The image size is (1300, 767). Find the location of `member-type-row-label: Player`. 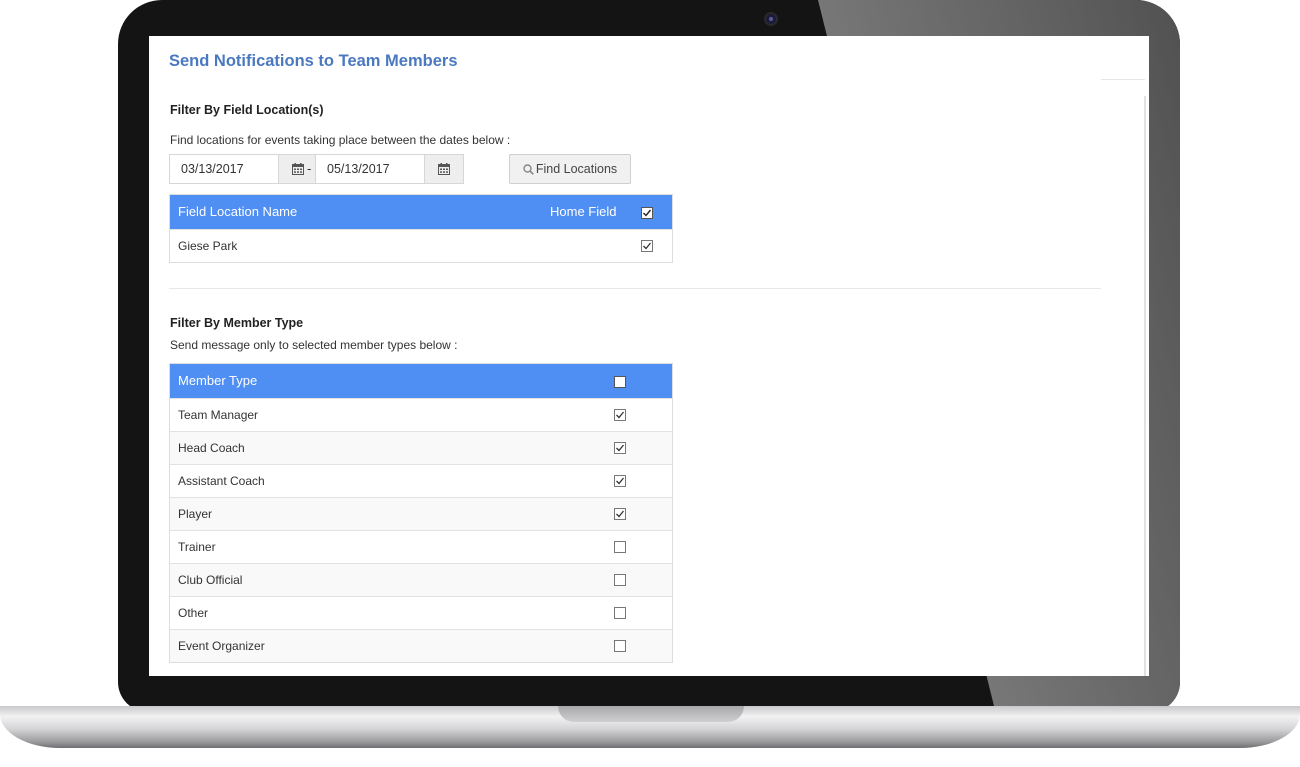

member-type-row-label: Player is located at coordinates (195, 514).